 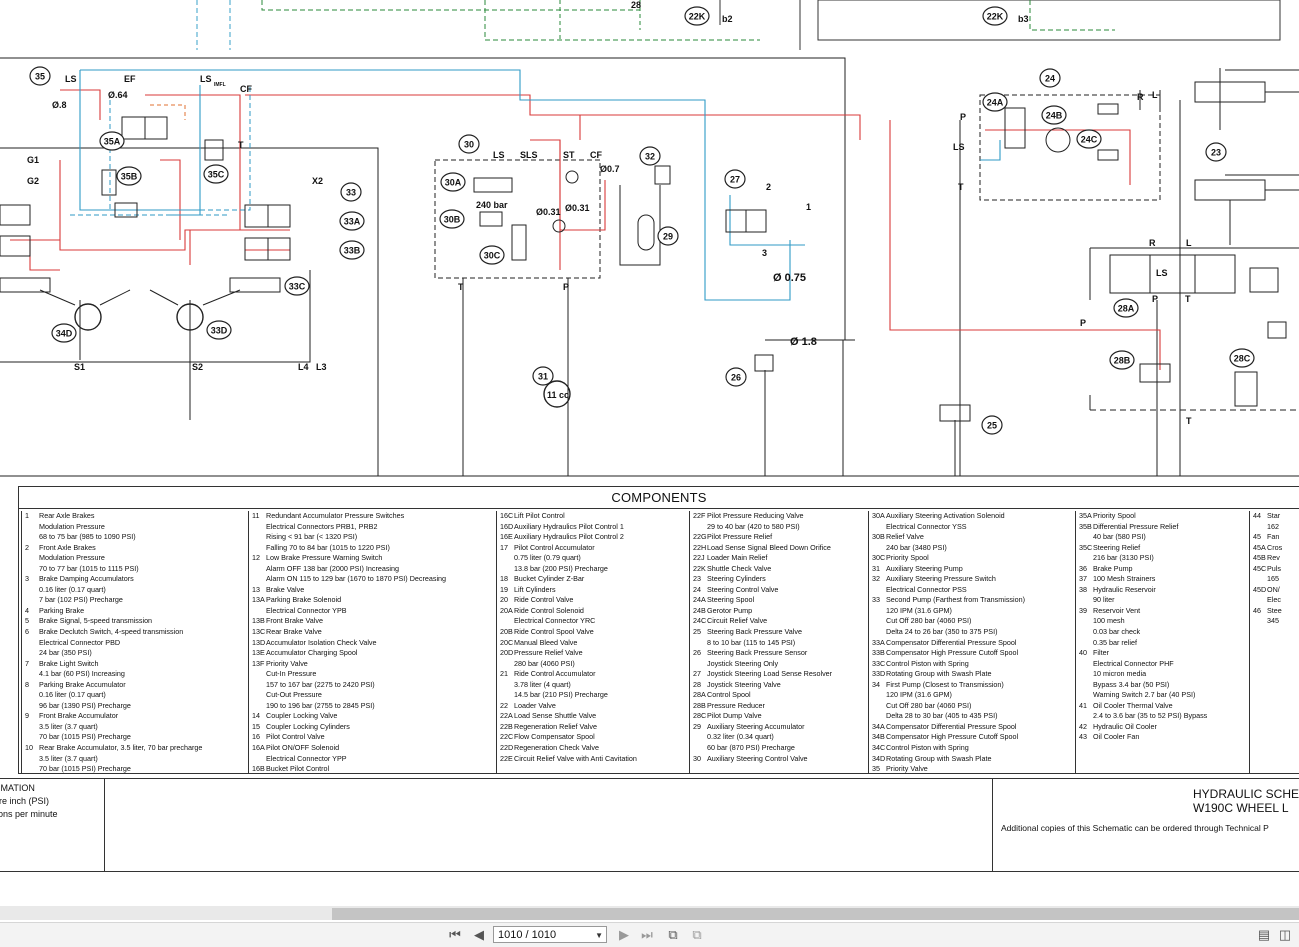 I want to click on paste-icon: ⧉, so click(x=697, y=935).